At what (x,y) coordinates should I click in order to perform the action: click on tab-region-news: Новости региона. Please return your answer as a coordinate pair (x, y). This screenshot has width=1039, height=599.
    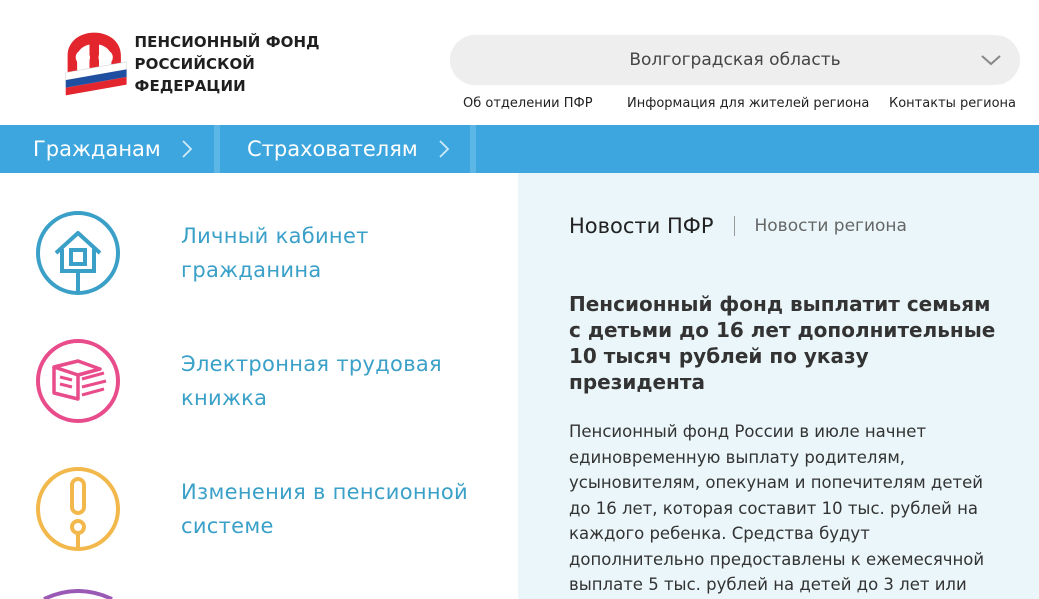
    Looking at the image, I should click on (831, 226).